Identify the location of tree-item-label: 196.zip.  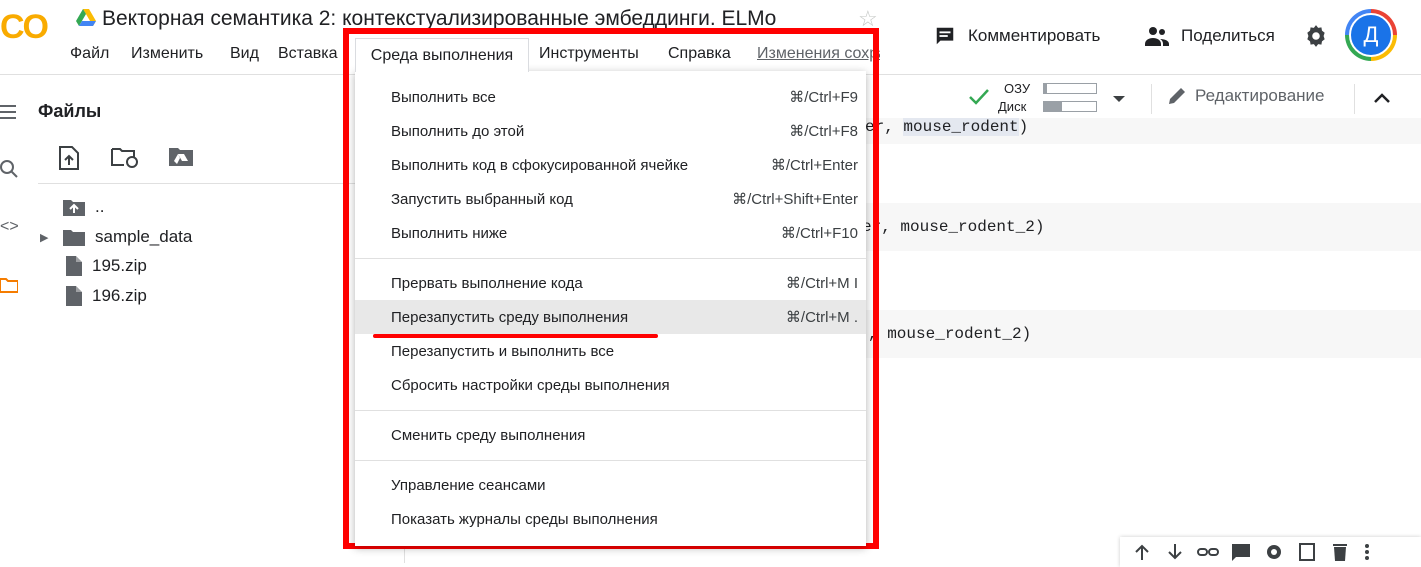
(119, 295).